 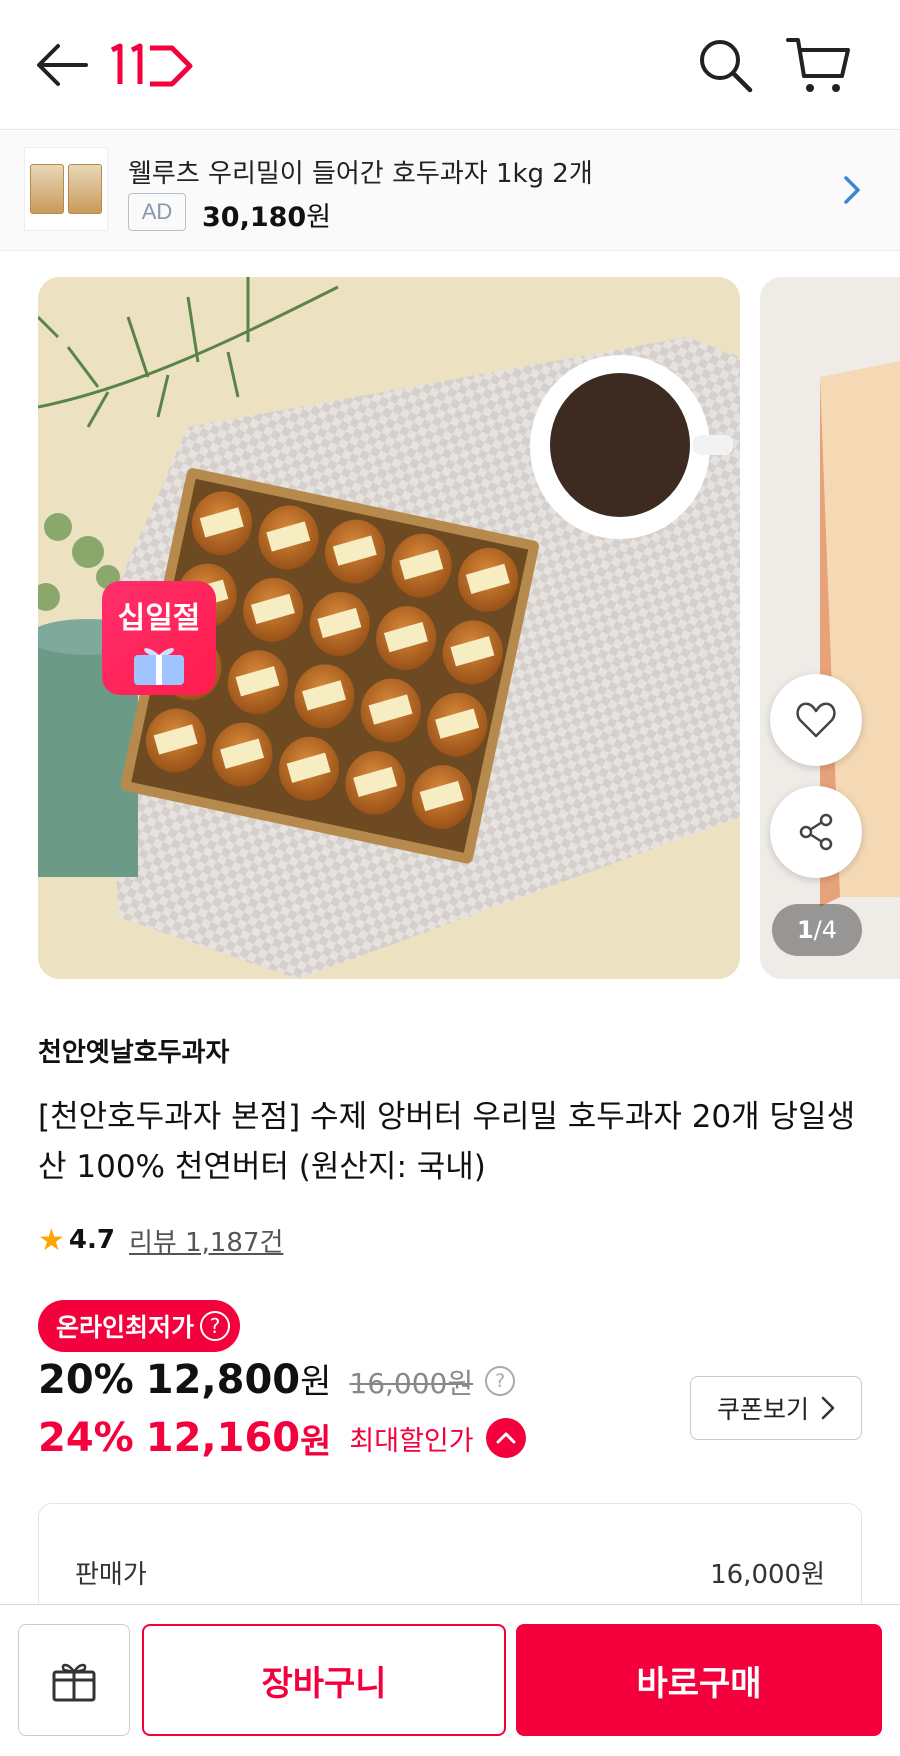 I want to click on ad-price: 30,180원, so click(x=267, y=217).